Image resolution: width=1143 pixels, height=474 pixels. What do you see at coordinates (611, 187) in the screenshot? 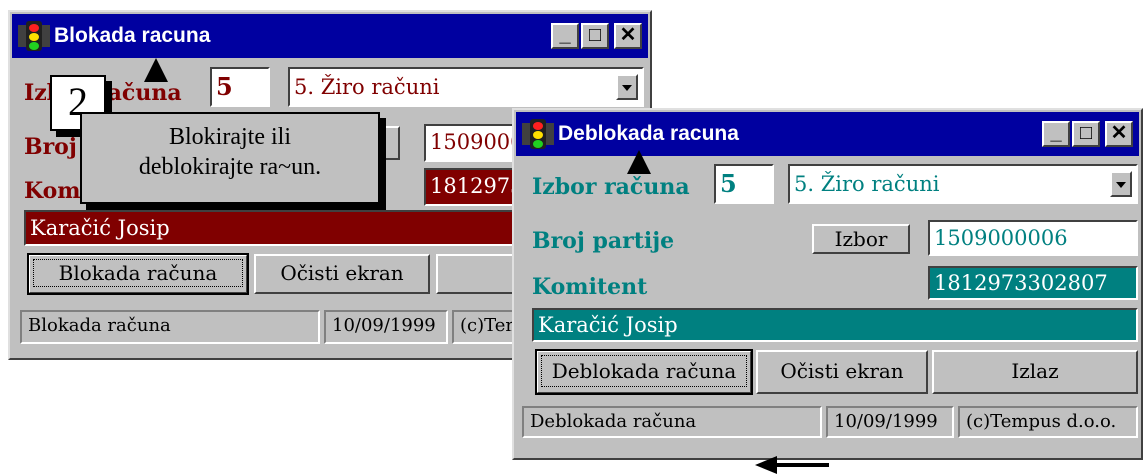
I see `izbor-label: Izbor računa` at bounding box center [611, 187].